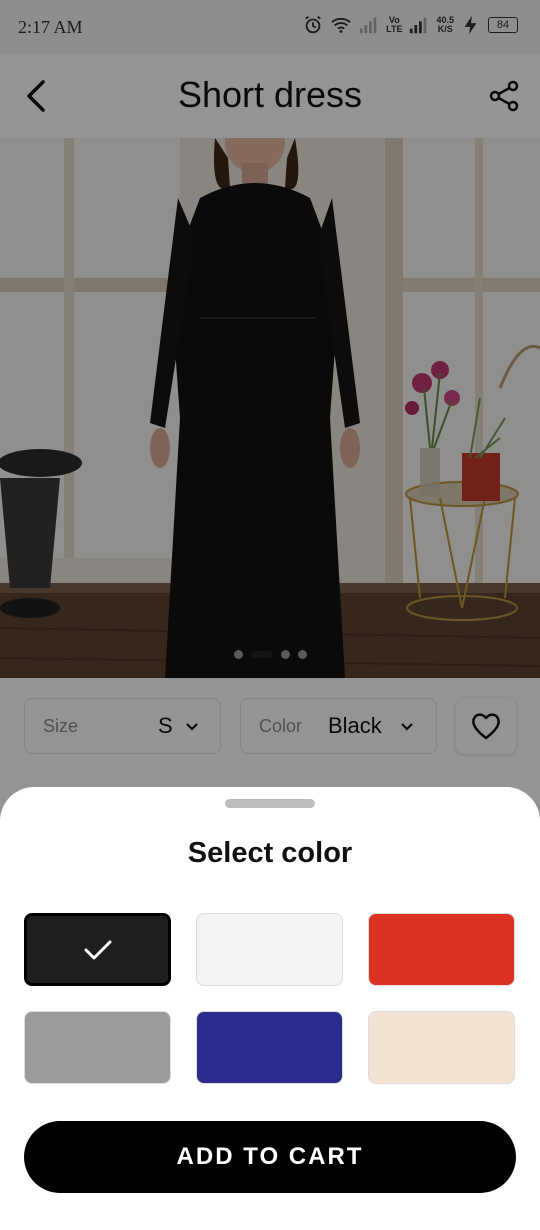 This screenshot has width=540, height=1230. What do you see at coordinates (441, 949) in the screenshot?
I see `color-swatch-red` at bounding box center [441, 949].